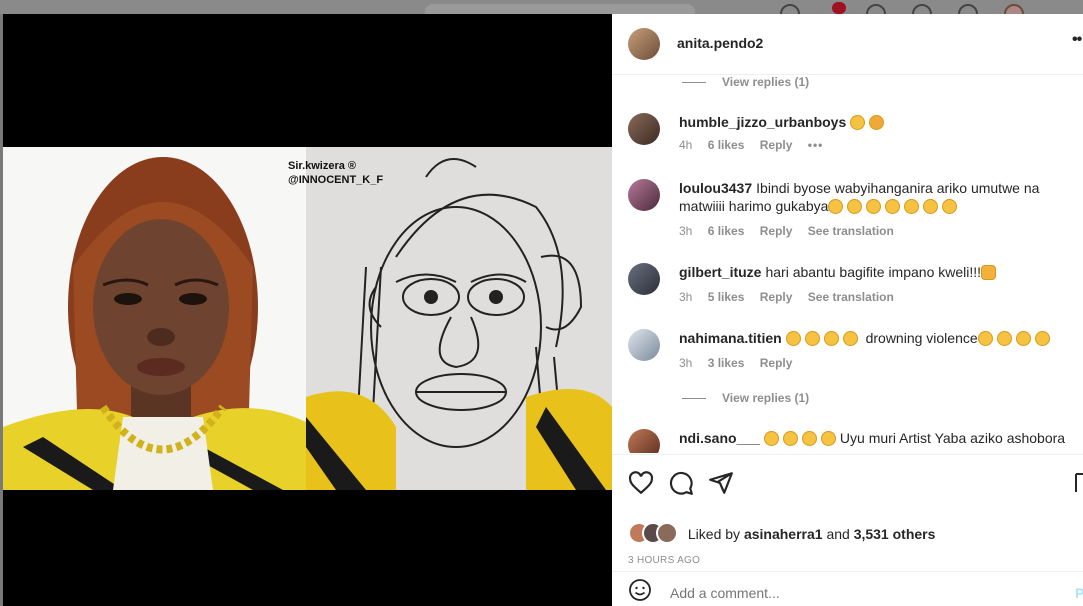  I want to click on heart-icon, so click(641, 483).